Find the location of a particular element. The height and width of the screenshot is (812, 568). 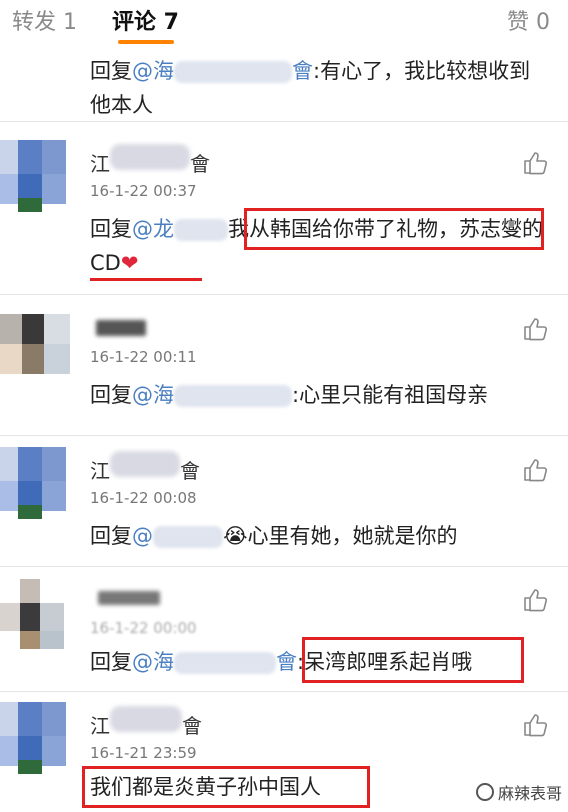

crying-emoji-icon: 😭 is located at coordinates (235, 536).